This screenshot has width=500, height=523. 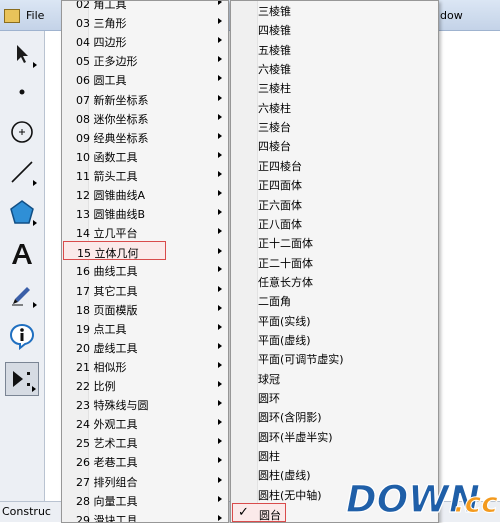 What do you see at coordinates (145, 78) in the screenshot?
I see `menu-item: 06 圆工具` at bounding box center [145, 78].